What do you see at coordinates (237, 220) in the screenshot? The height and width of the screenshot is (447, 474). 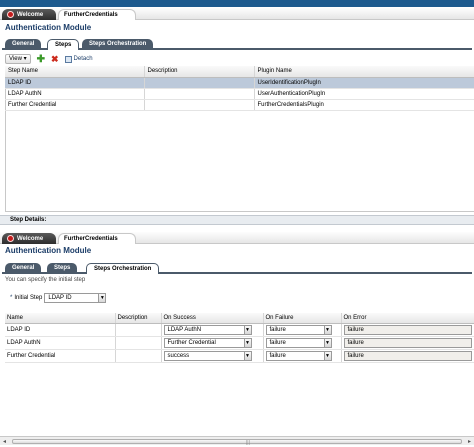 I see `step-details-header: Step Details:` at bounding box center [237, 220].